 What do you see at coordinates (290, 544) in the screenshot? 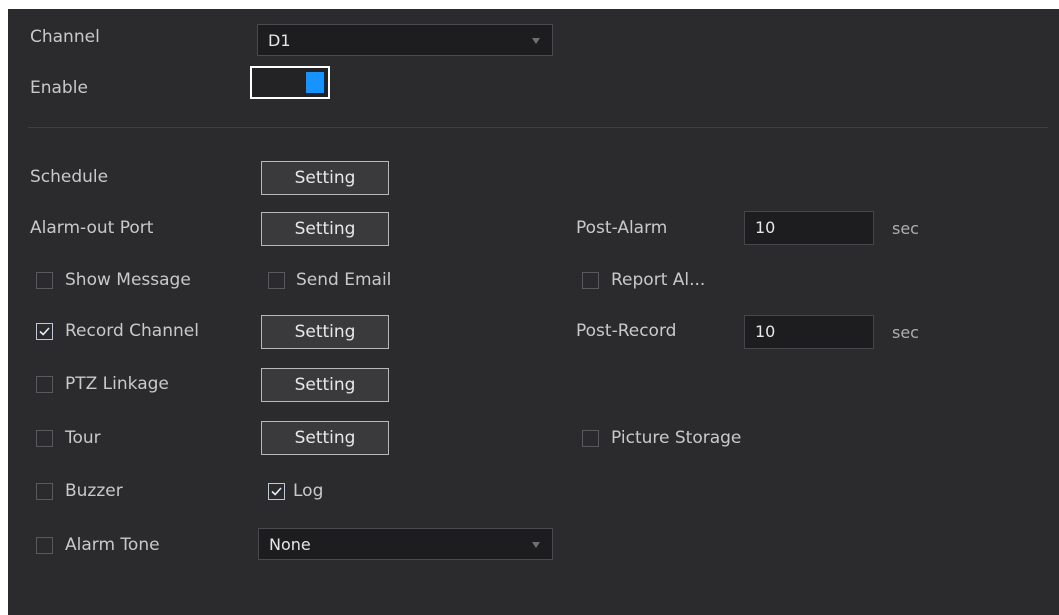
I see `alarm-tone-value: None` at bounding box center [290, 544].